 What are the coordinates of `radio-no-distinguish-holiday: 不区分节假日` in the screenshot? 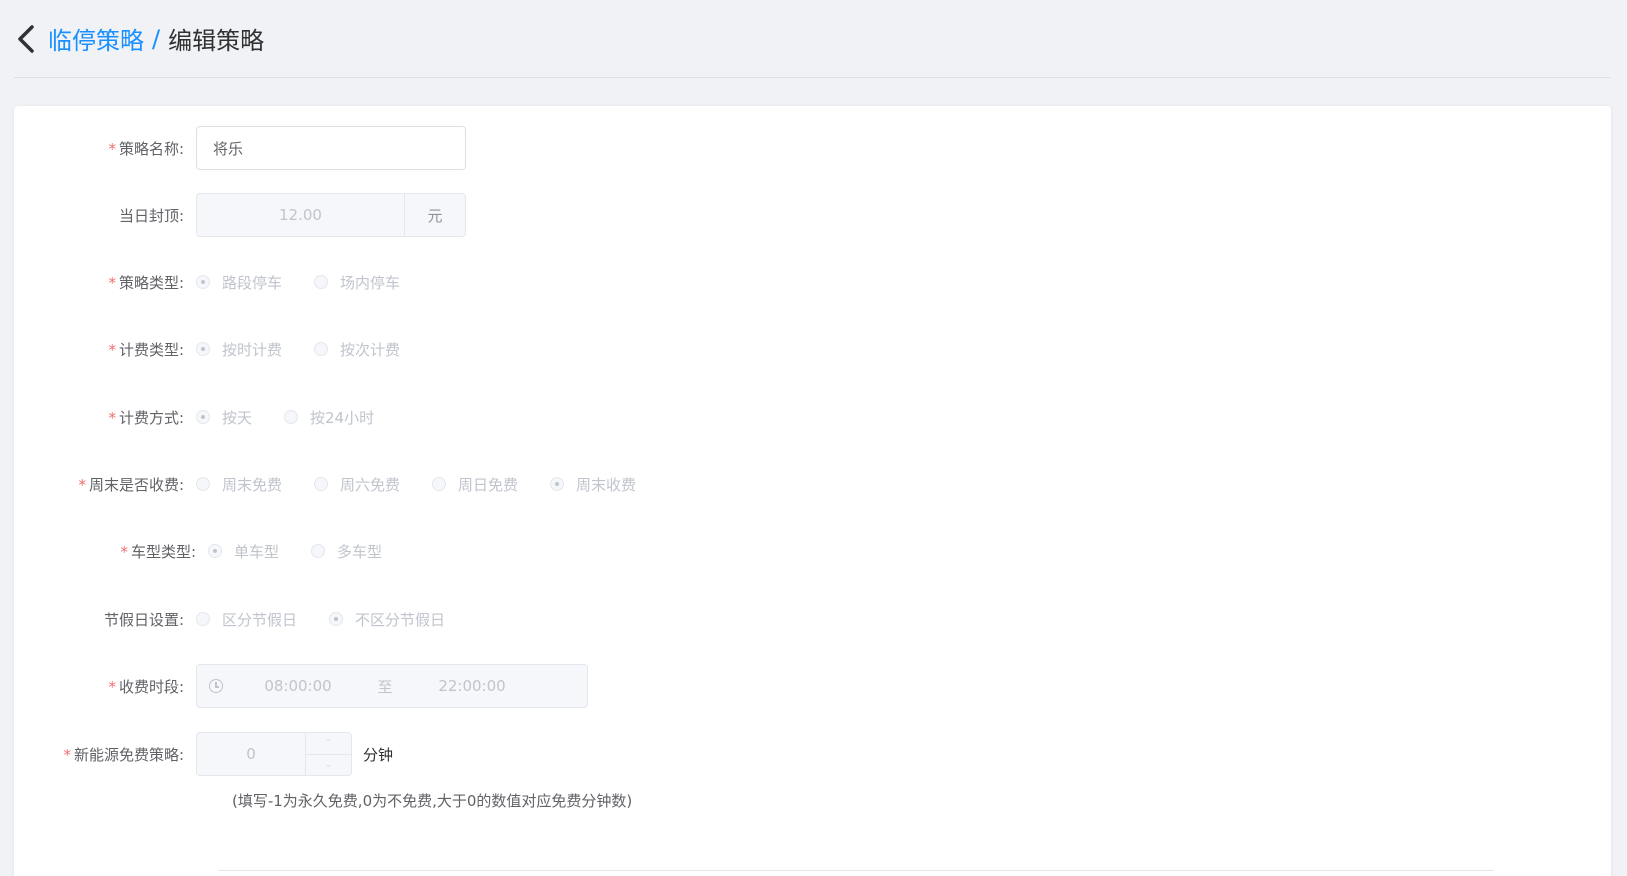 It's located at (387, 619).